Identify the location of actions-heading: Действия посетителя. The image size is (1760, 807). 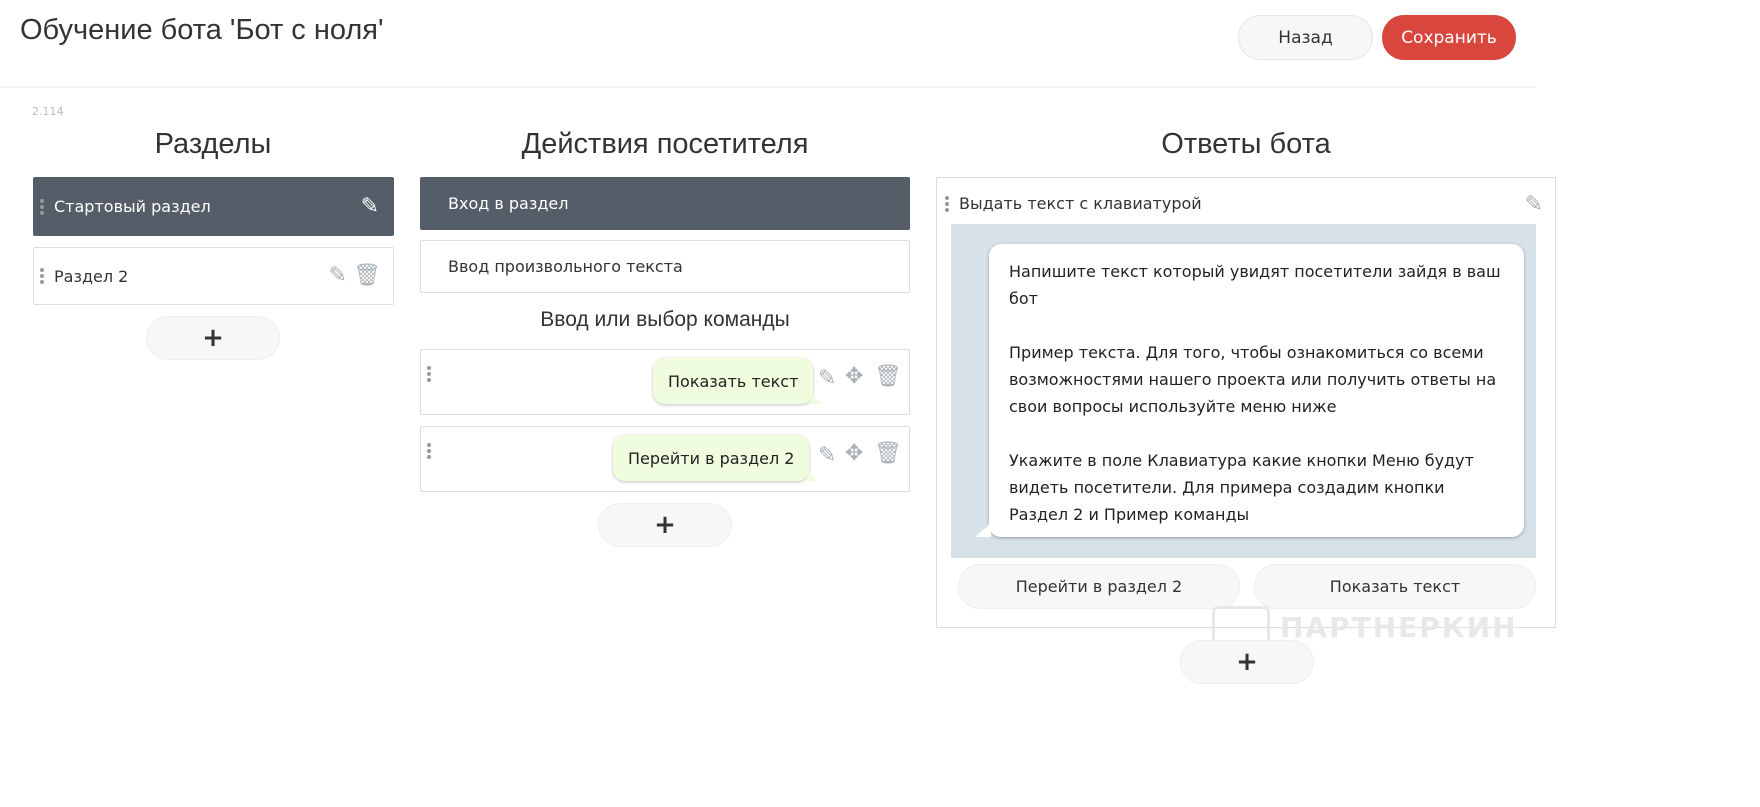
(665, 144).